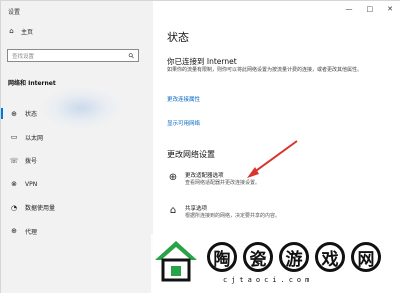 The image size is (400, 293). Describe the element at coordinates (14, 184) in the screenshot. I see `vpn-icon: ⊗` at that location.